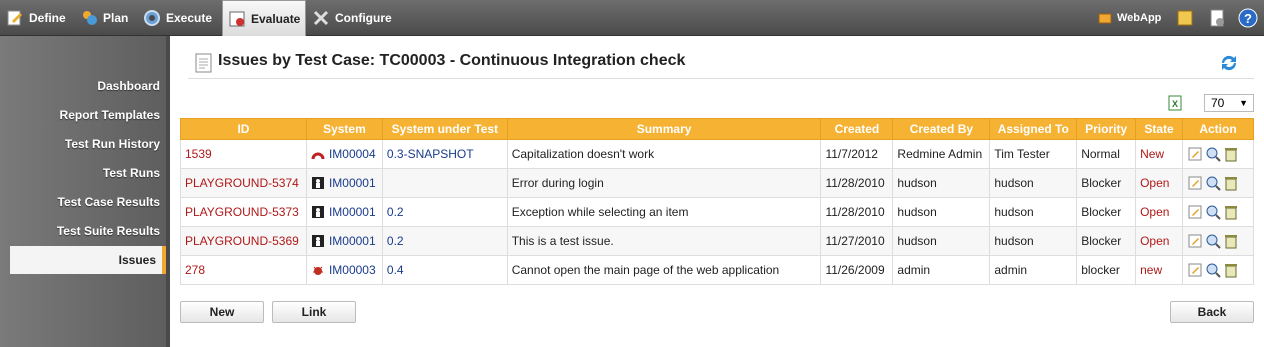 The height and width of the screenshot is (347, 1264). I want to click on sut-cell: 0.3-SNAPSHOT, so click(444, 154).